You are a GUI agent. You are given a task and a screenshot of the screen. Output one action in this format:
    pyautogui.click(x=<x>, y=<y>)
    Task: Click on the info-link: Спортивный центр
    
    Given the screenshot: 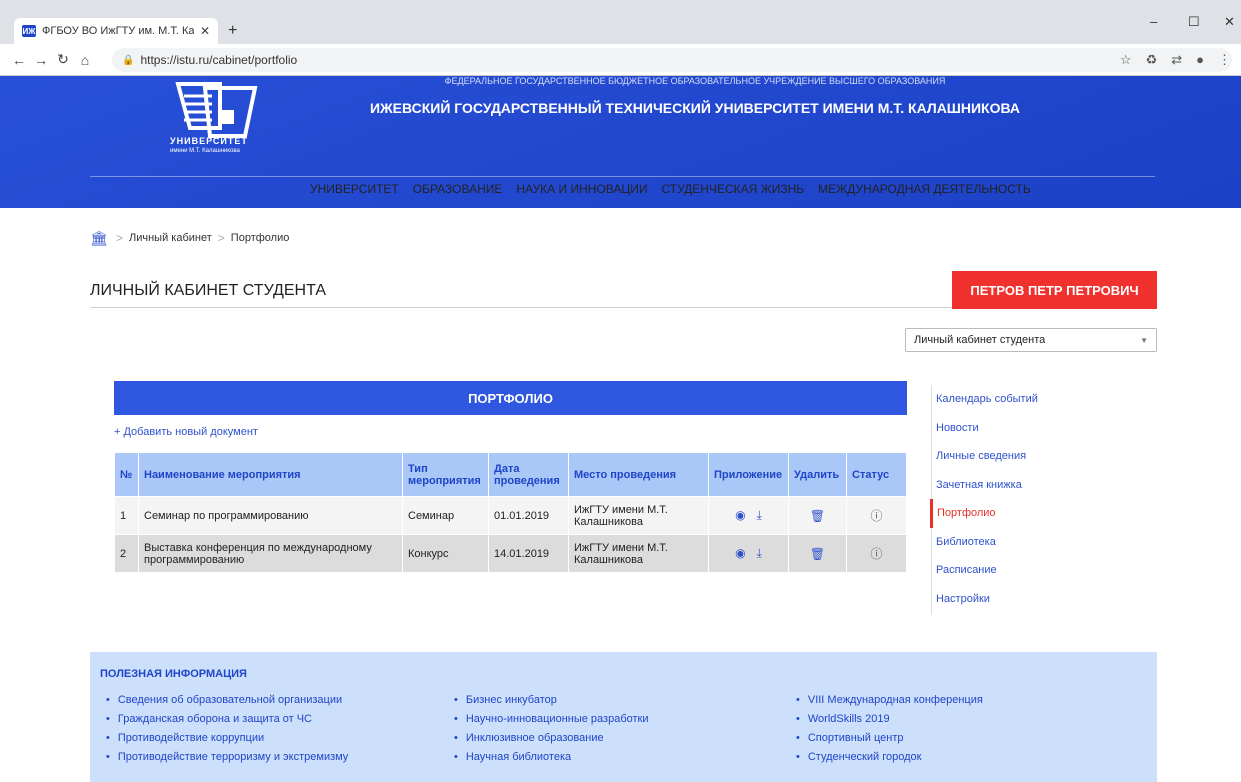 What is the action you would take?
    pyautogui.click(x=889, y=741)
    